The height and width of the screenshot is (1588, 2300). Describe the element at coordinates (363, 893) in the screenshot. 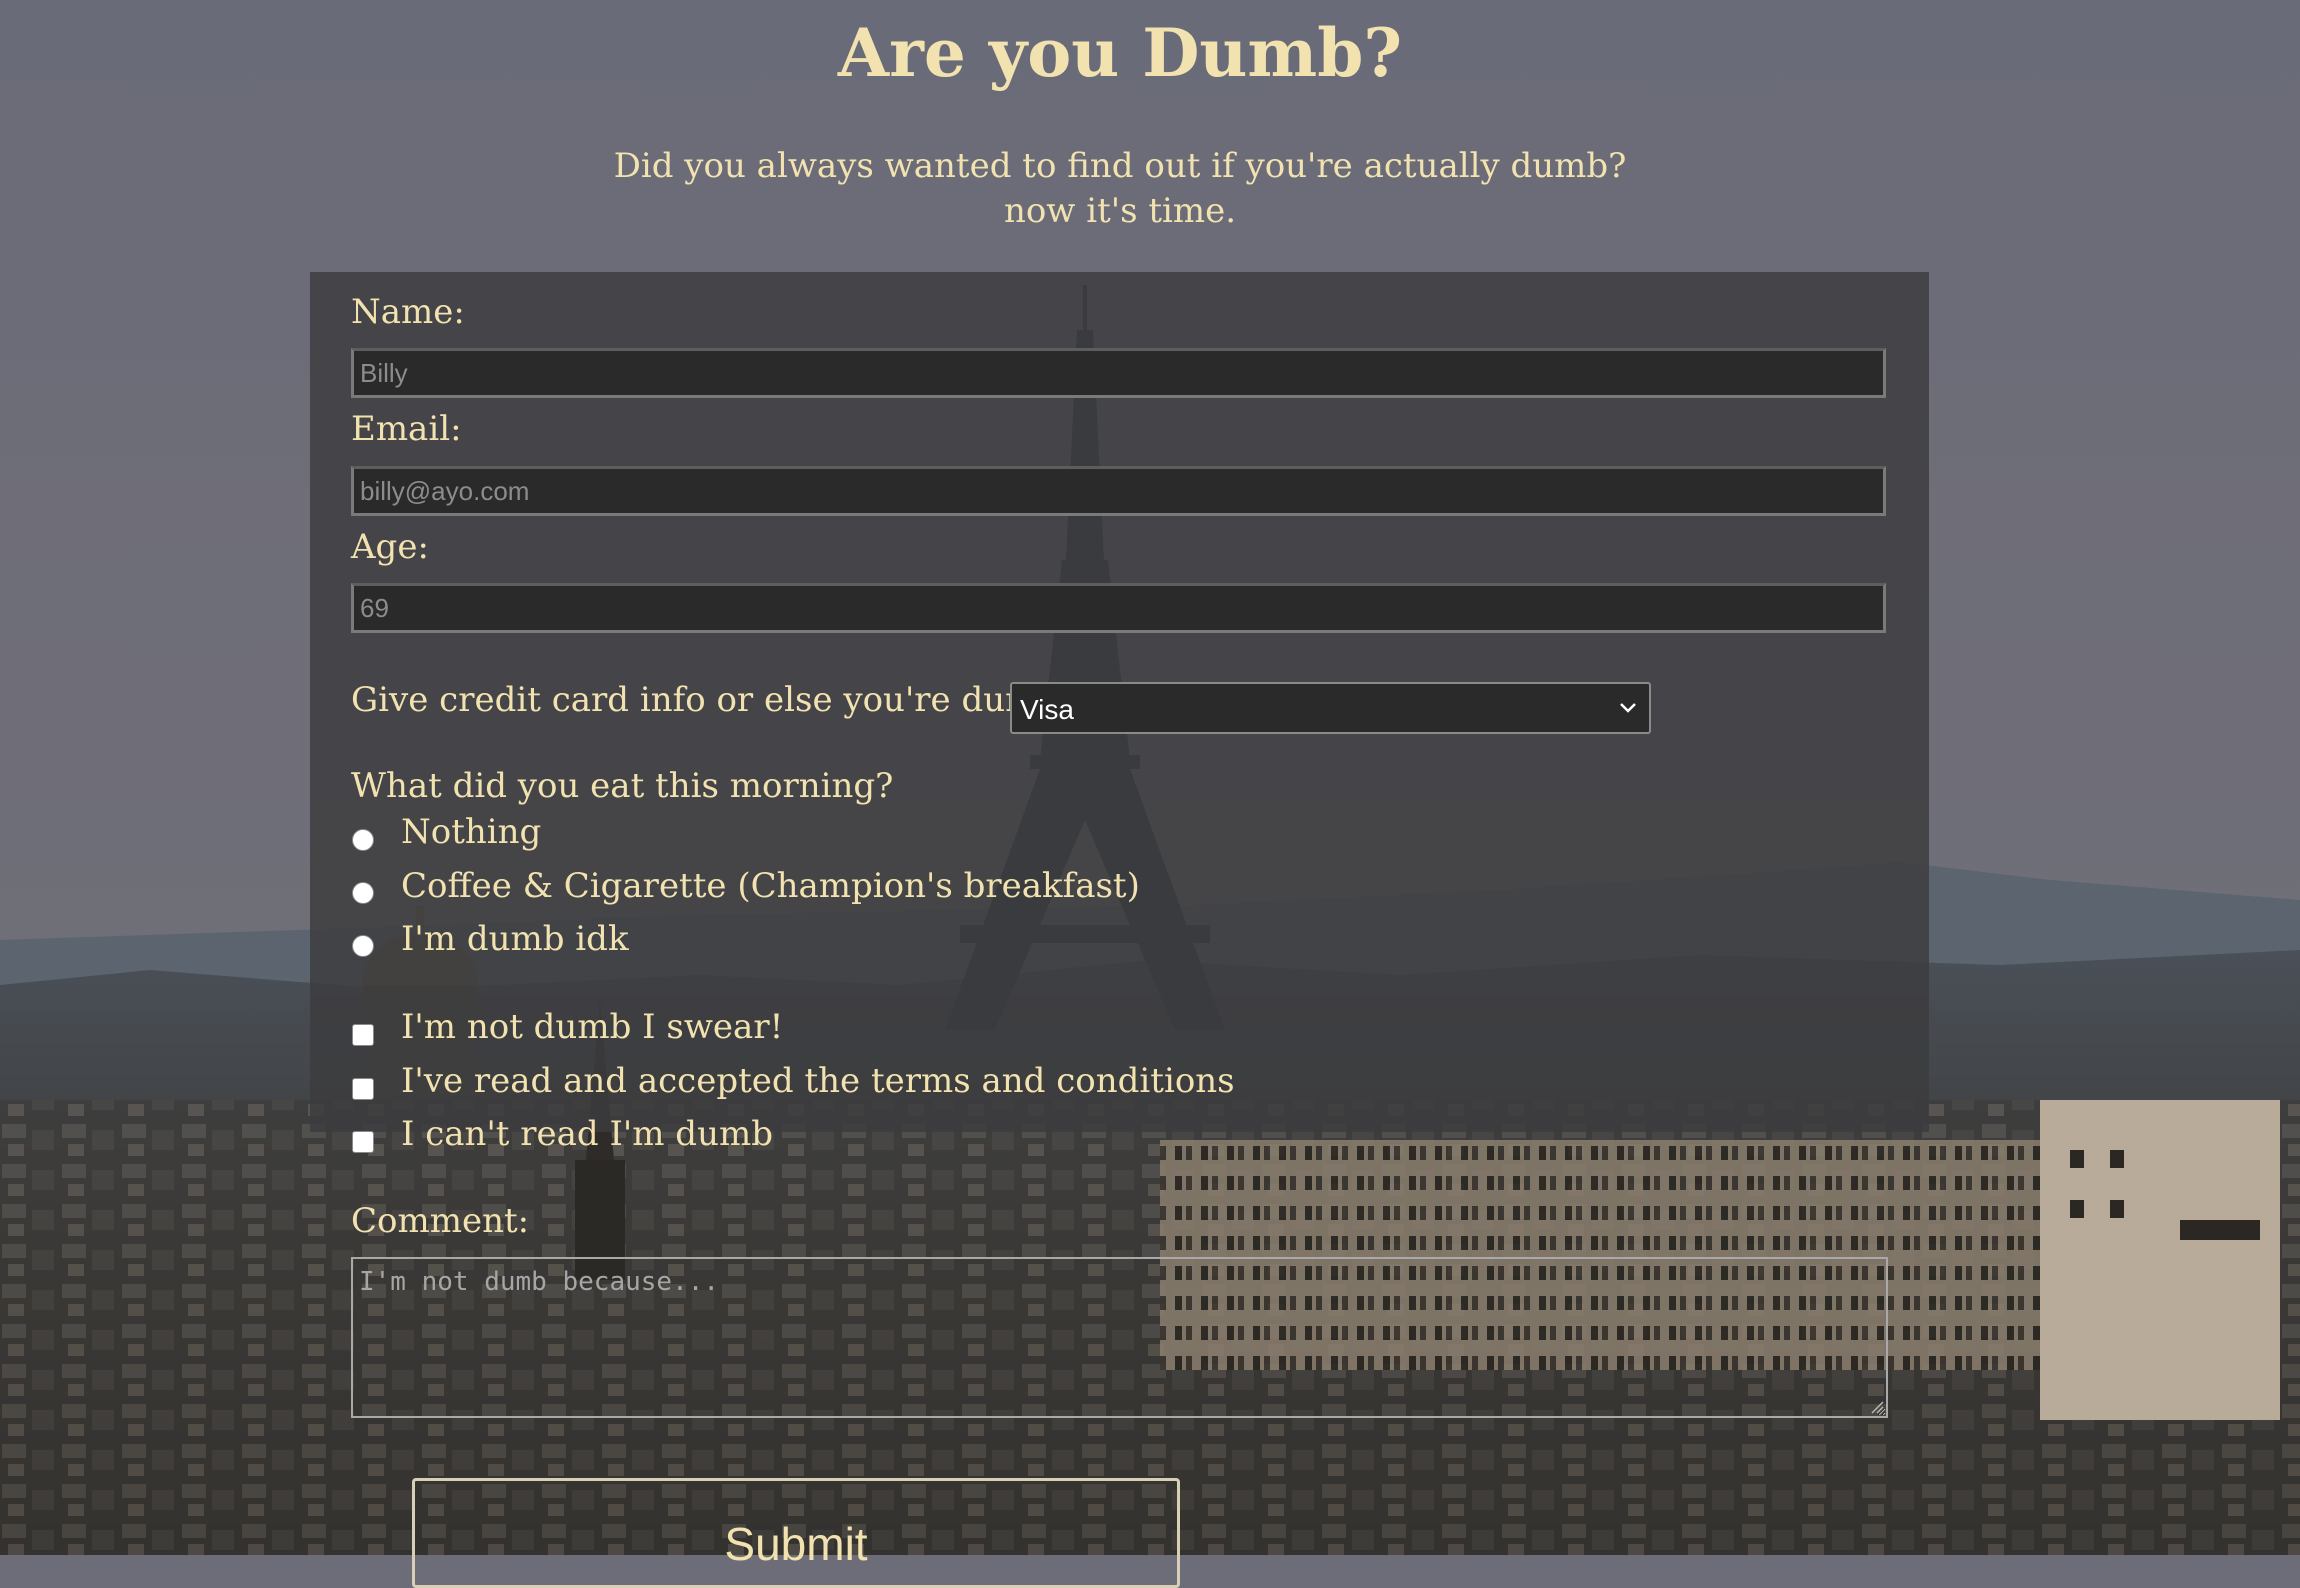

I see `radio-coffee-cigarette` at that location.